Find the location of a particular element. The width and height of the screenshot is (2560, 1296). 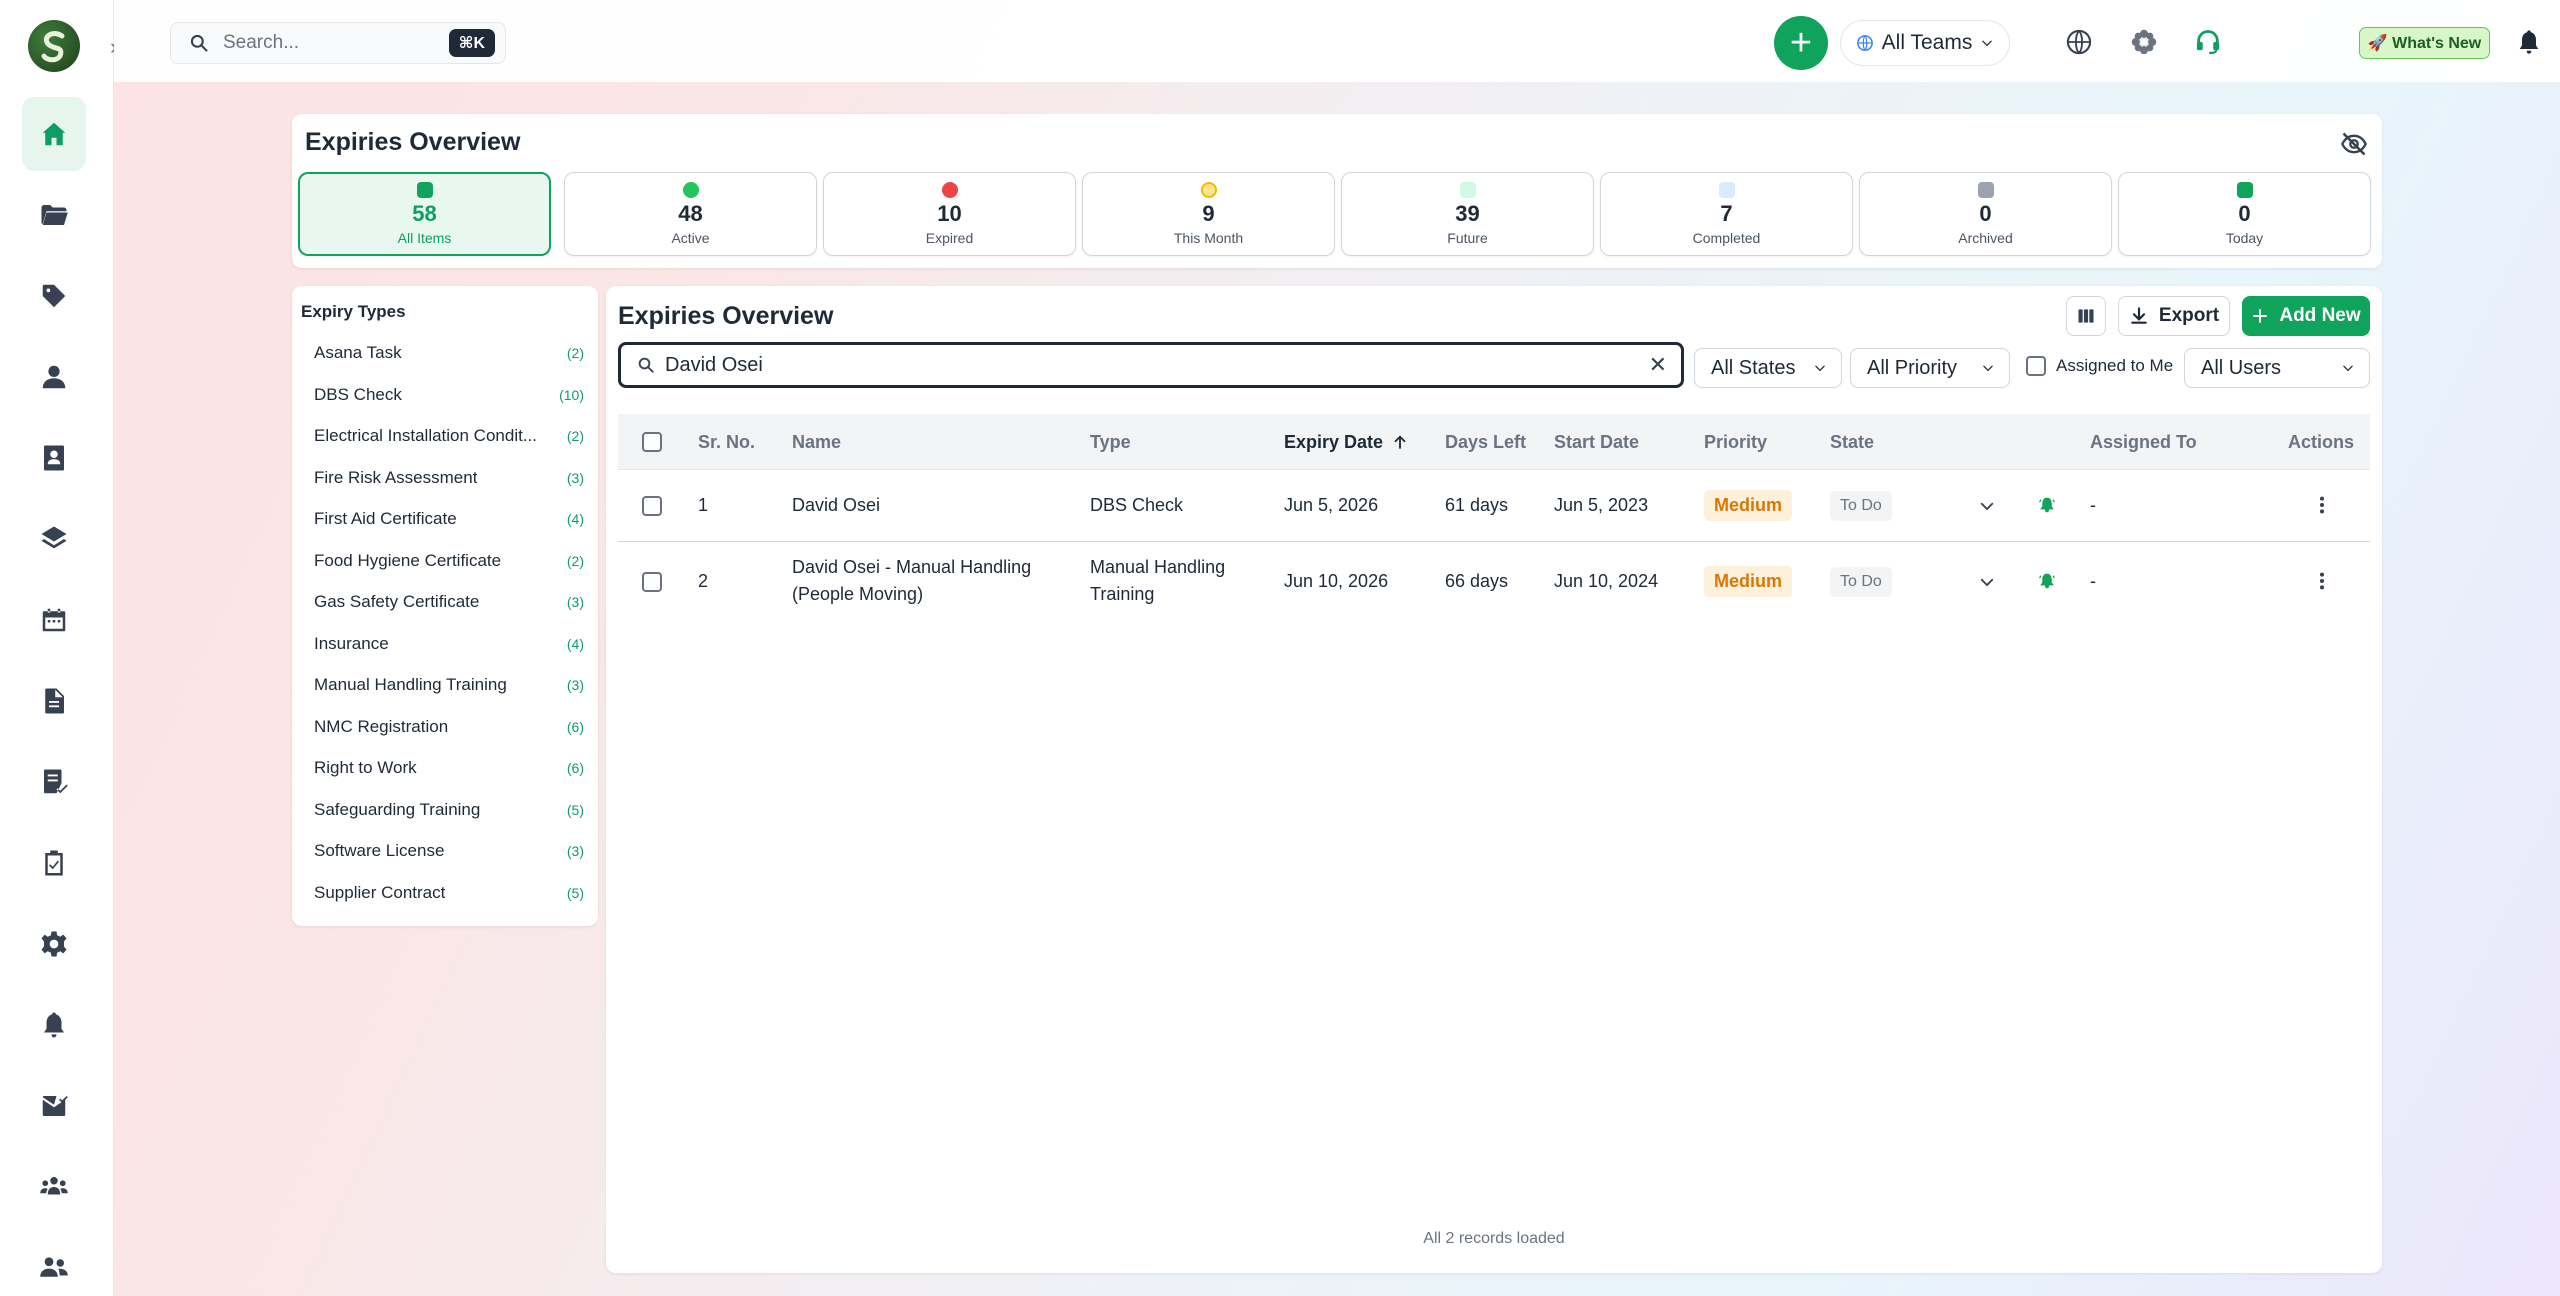

sidebar-item-teams is located at coordinates (54, 1187).